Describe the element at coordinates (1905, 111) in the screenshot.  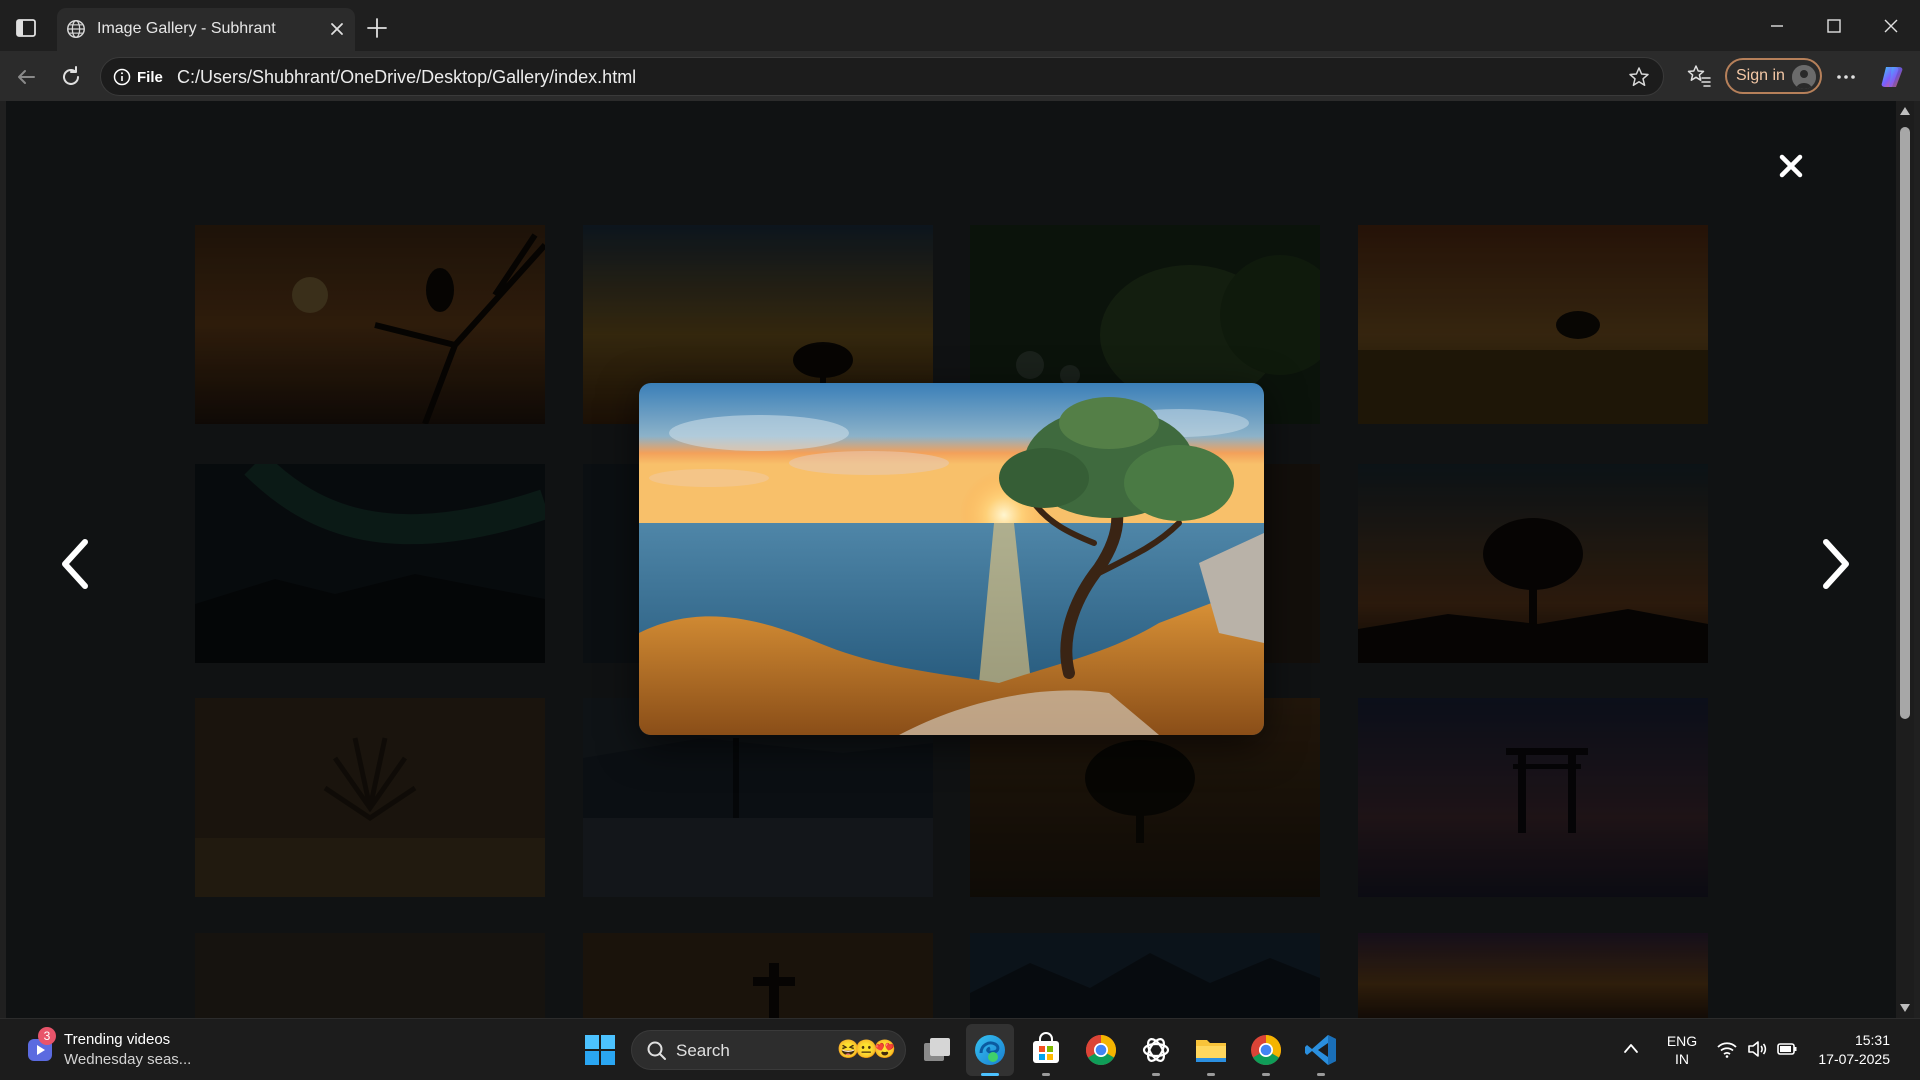
I see `scroll-up-icon` at that location.